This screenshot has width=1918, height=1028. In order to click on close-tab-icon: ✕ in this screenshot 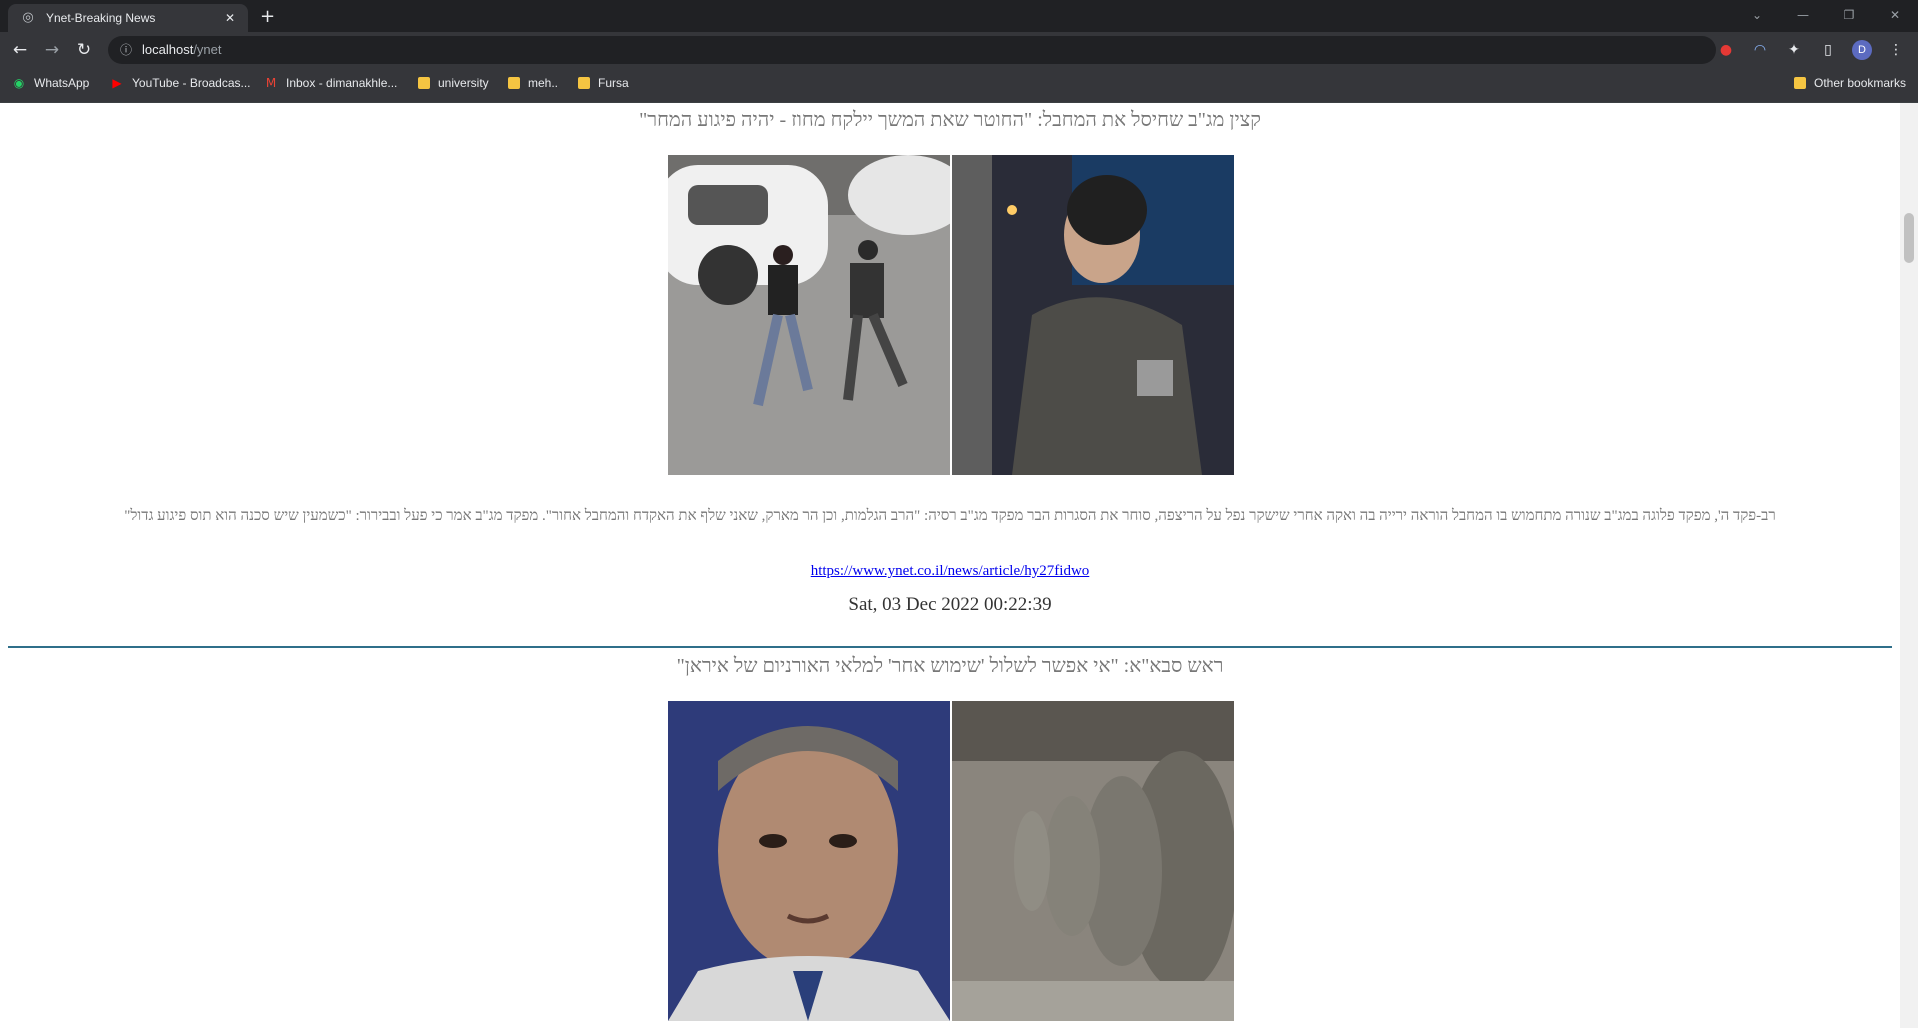, I will do `click(230, 18)`.